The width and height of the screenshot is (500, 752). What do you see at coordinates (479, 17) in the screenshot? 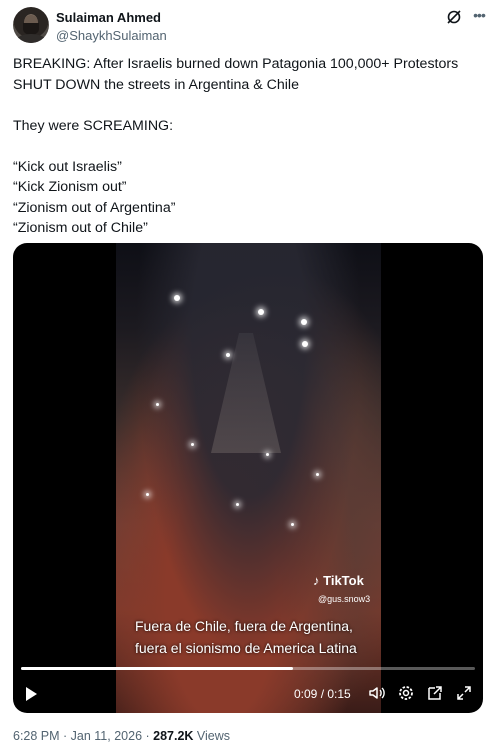
I see `more-icon: •••` at bounding box center [479, 17].